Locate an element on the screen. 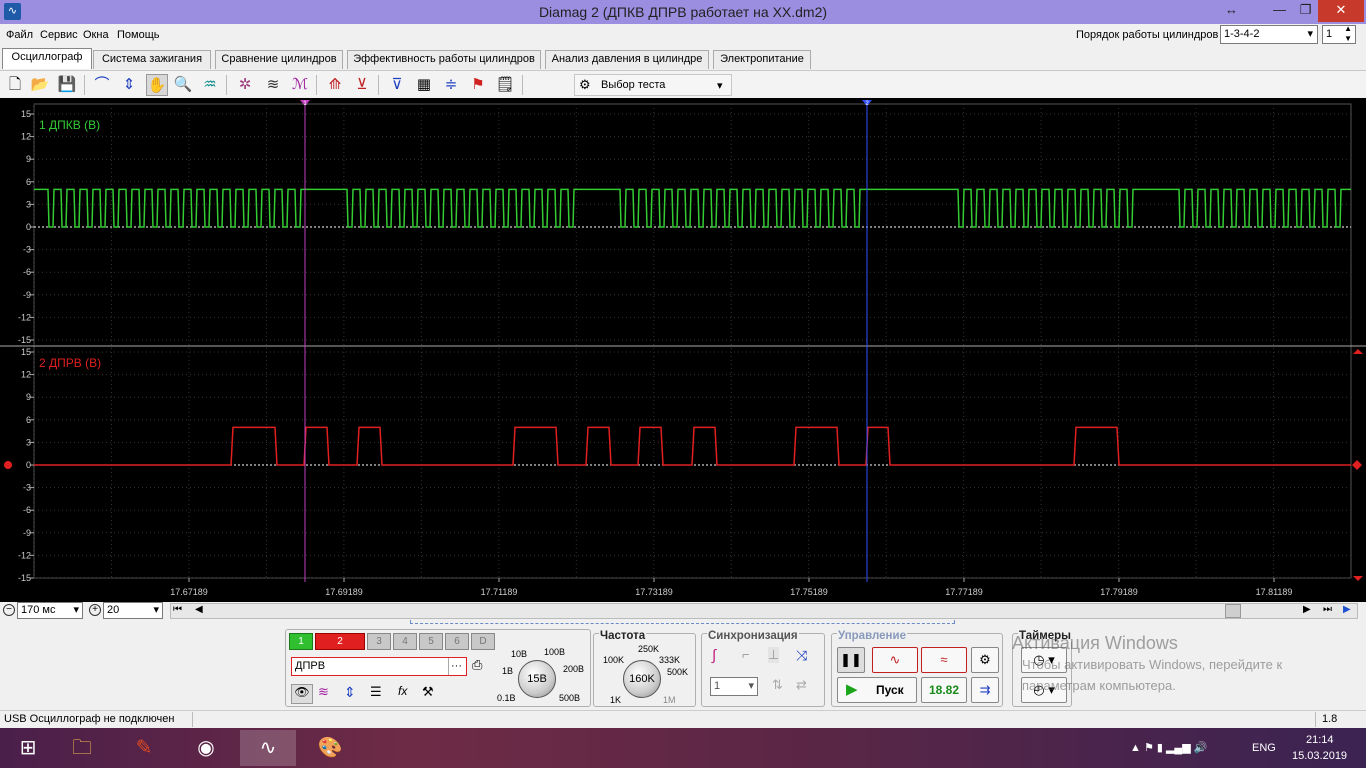 Image resolution: width=1366 pixels, height=768 pixels. timebase-select: 170 мс ▾ is located at coordinates (50, 610).